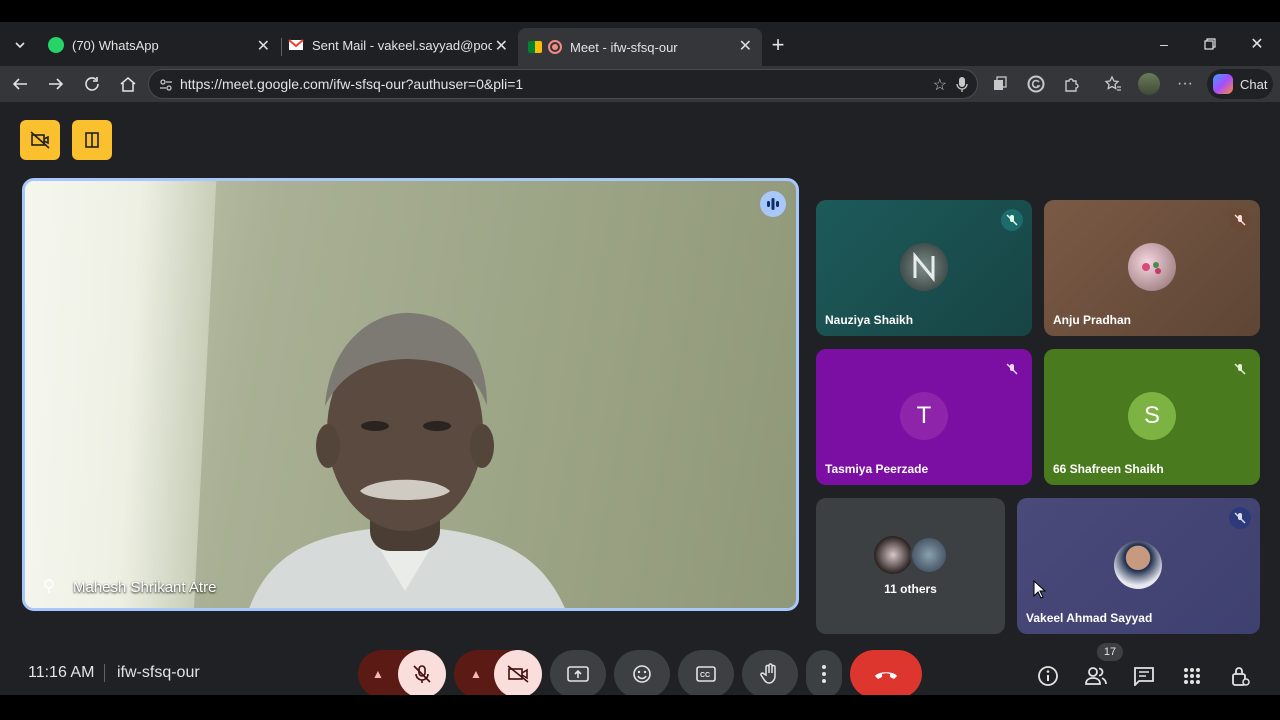 Image resolution: width=1280 pixels, height=720 pixels. I want to click on info-icon, so click(1048, 676).